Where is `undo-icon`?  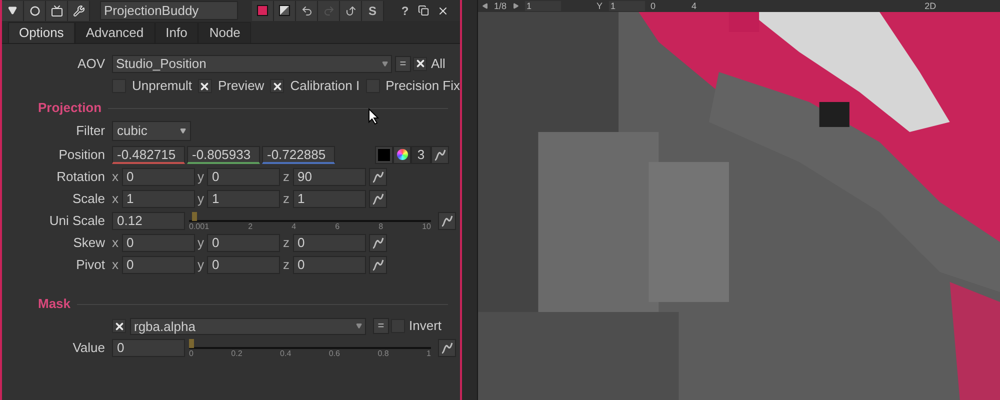
undo-icon is located at coordinates (307, 10).